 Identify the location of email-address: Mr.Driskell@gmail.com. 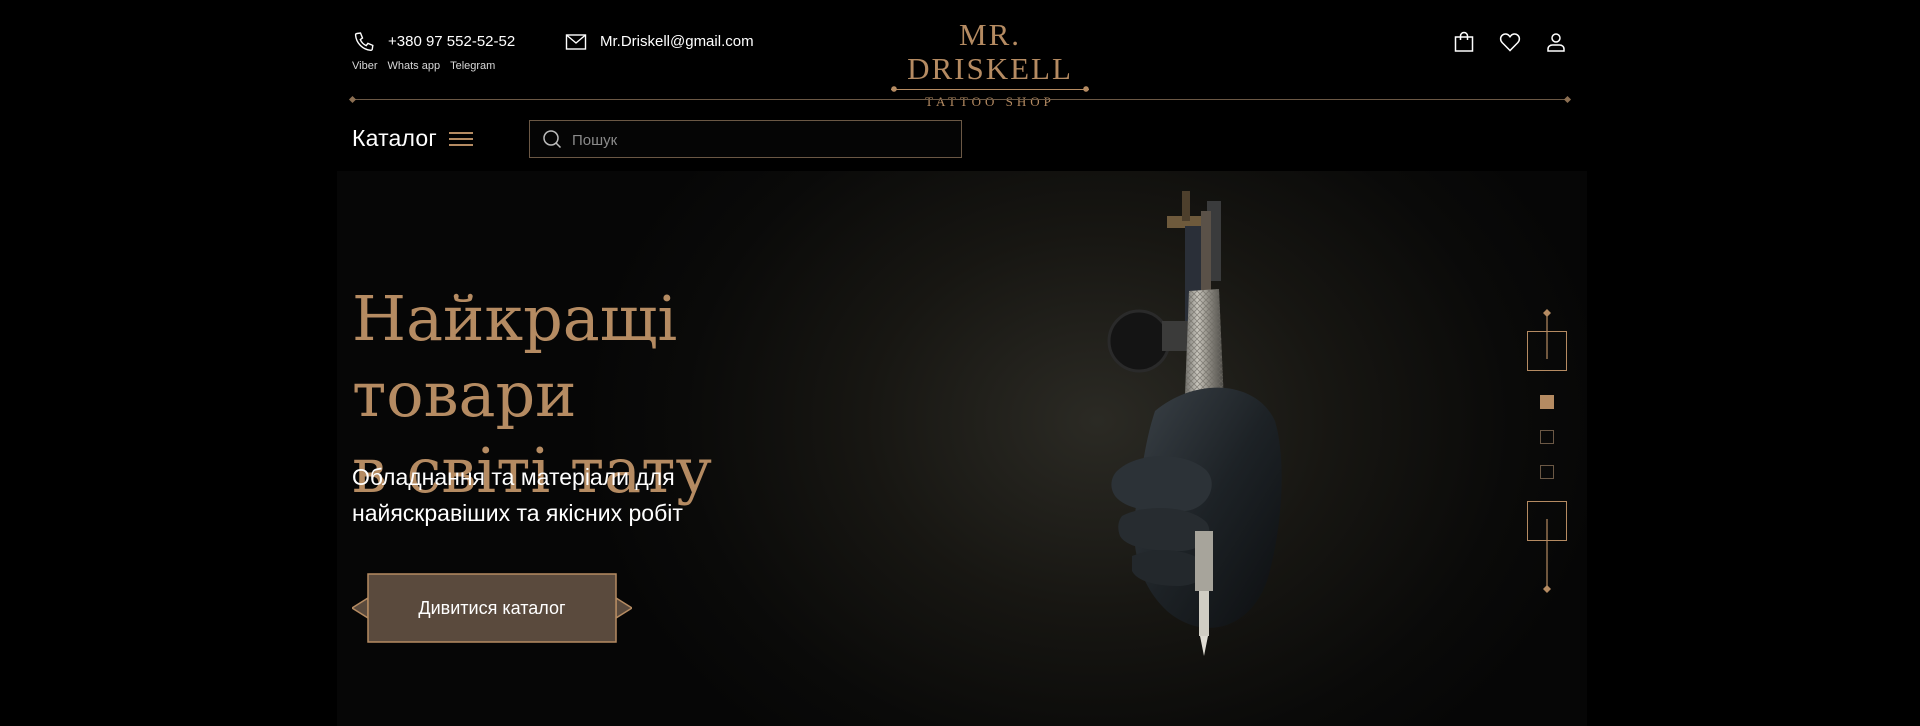
(677, 42).